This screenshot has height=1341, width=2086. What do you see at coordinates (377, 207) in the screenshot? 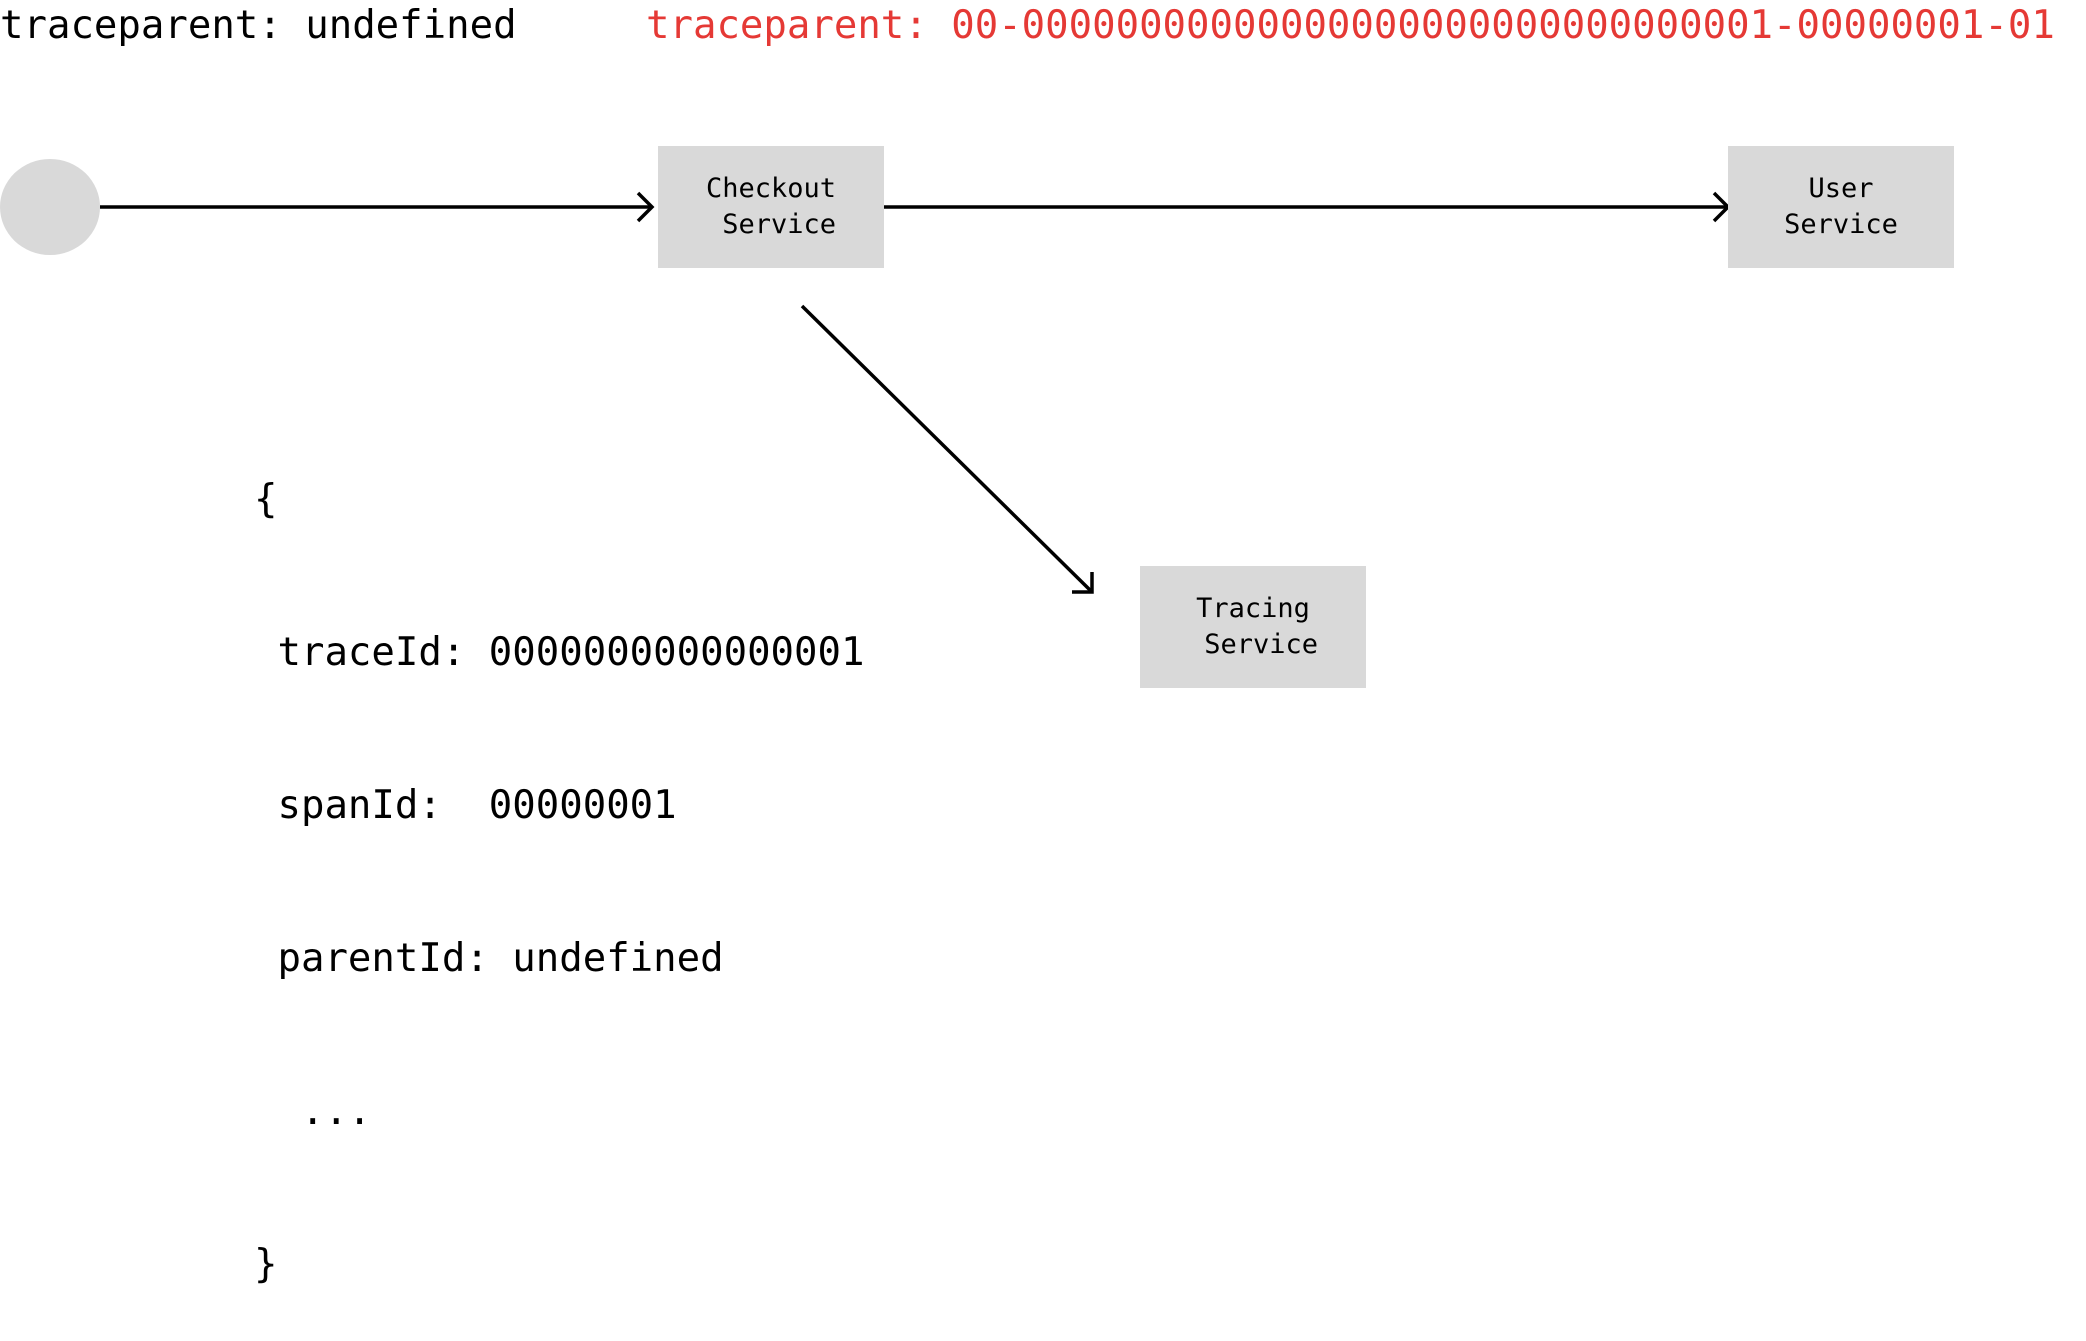
I see `arrow-client-to-checkout` at bounding box center [377, 207].